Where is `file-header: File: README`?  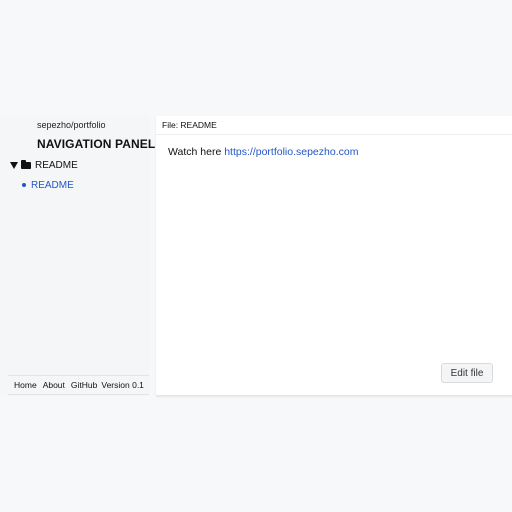
file-header: File: README is located at coordinates (334, 125).